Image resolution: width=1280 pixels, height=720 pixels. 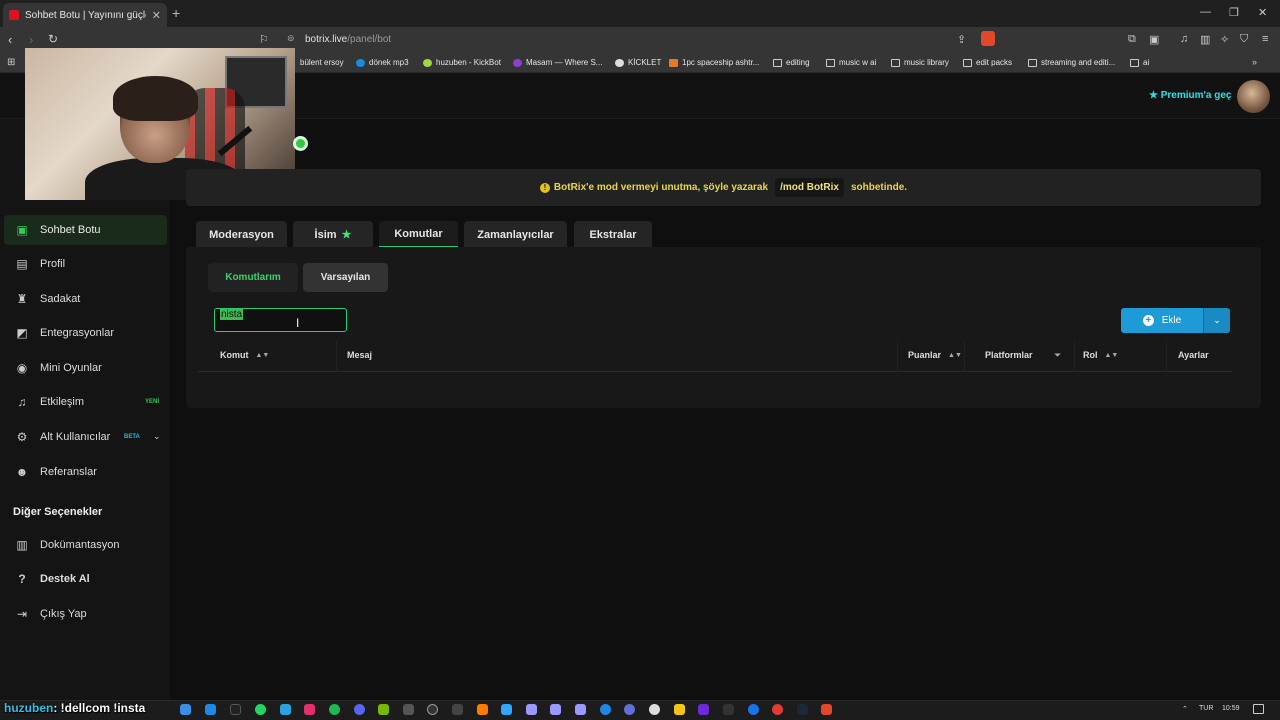 What do you see at coordinates (1205, 12) in the screenshot?
I see `minimize-icon: —` at bounding box center [1205, 12].